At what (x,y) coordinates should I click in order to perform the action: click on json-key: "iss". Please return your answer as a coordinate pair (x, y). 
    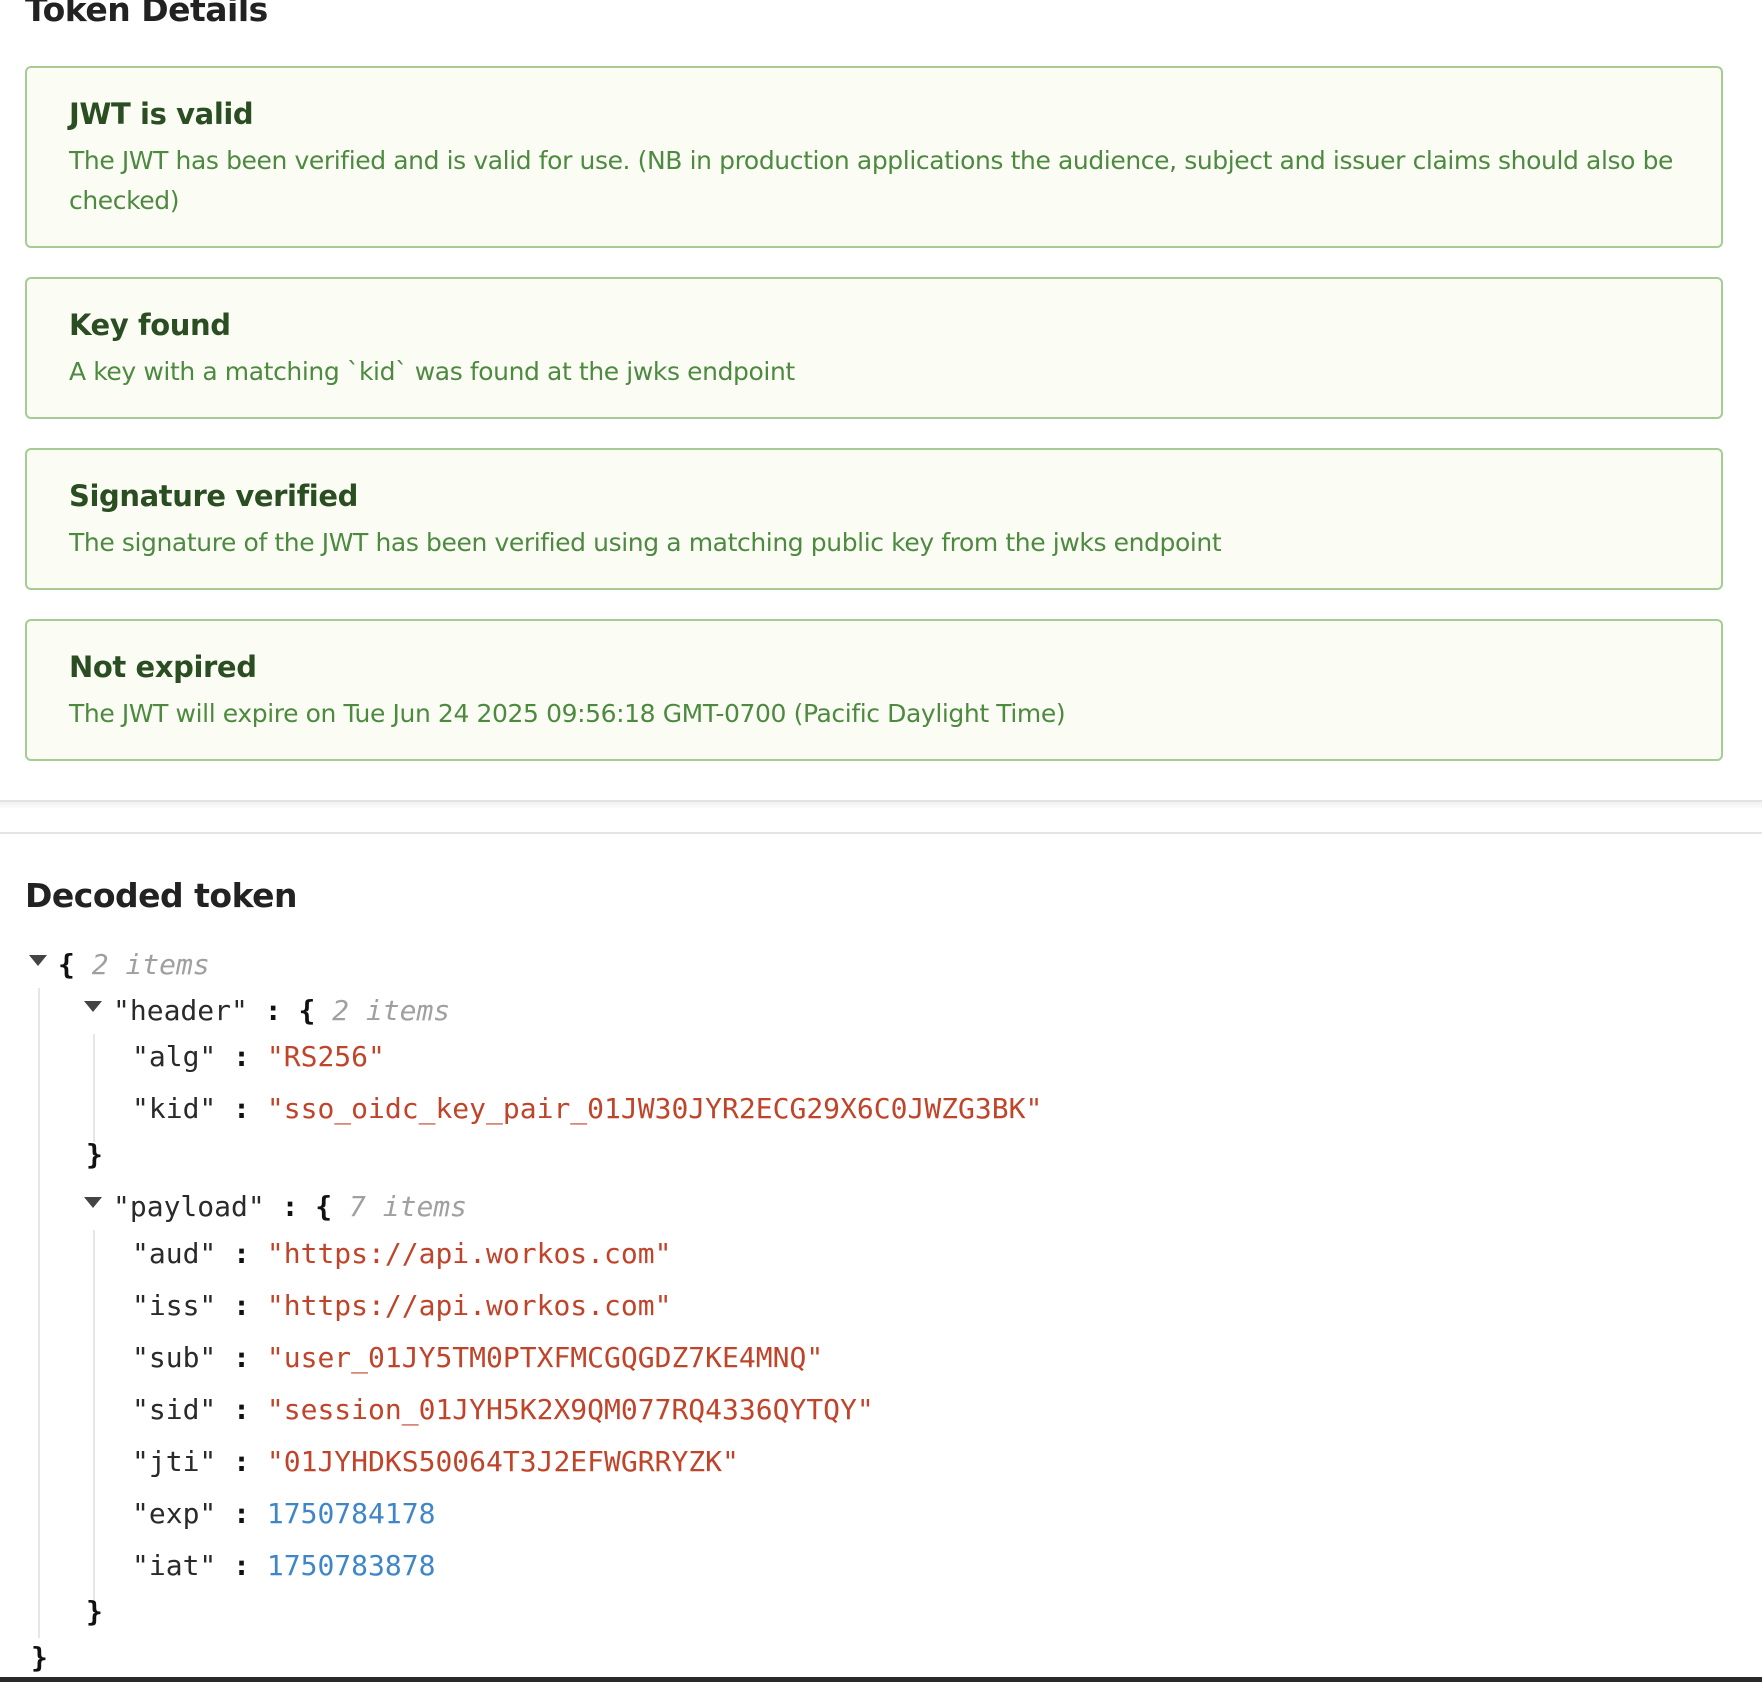
    Looking at the image, I should click on (174, 1305).